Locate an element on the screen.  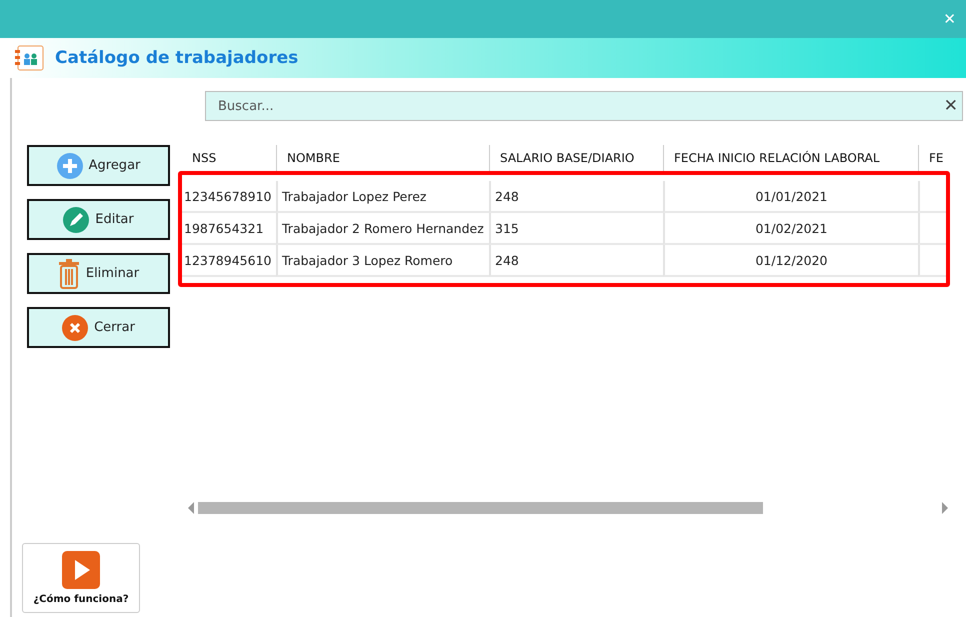
search-field: Buscar... ✕ is located at coordinates (584, 106).